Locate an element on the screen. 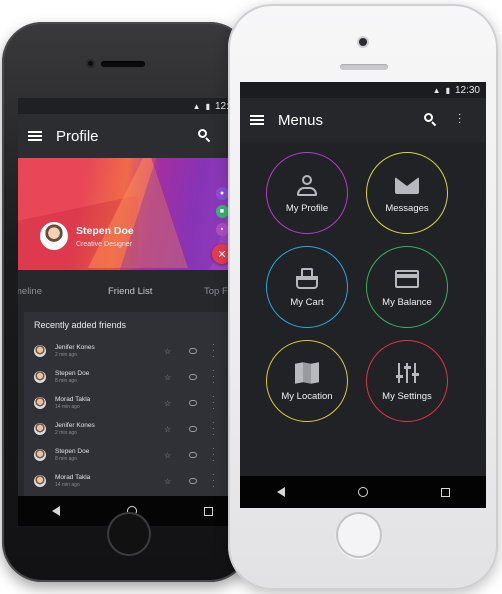 Image resolution: width=502 pixels, height=594 pixels. earpiece-speaker is located at coordinates (123, 64).